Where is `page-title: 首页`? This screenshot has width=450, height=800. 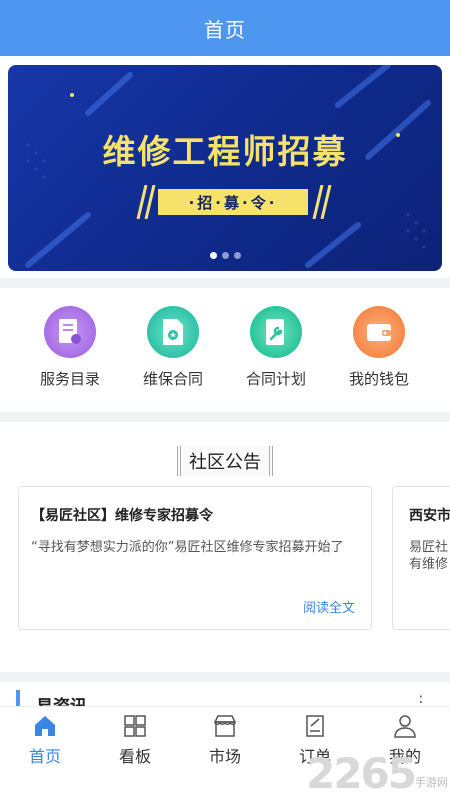
page-title: 首页 is located at coordinates (225, 29).